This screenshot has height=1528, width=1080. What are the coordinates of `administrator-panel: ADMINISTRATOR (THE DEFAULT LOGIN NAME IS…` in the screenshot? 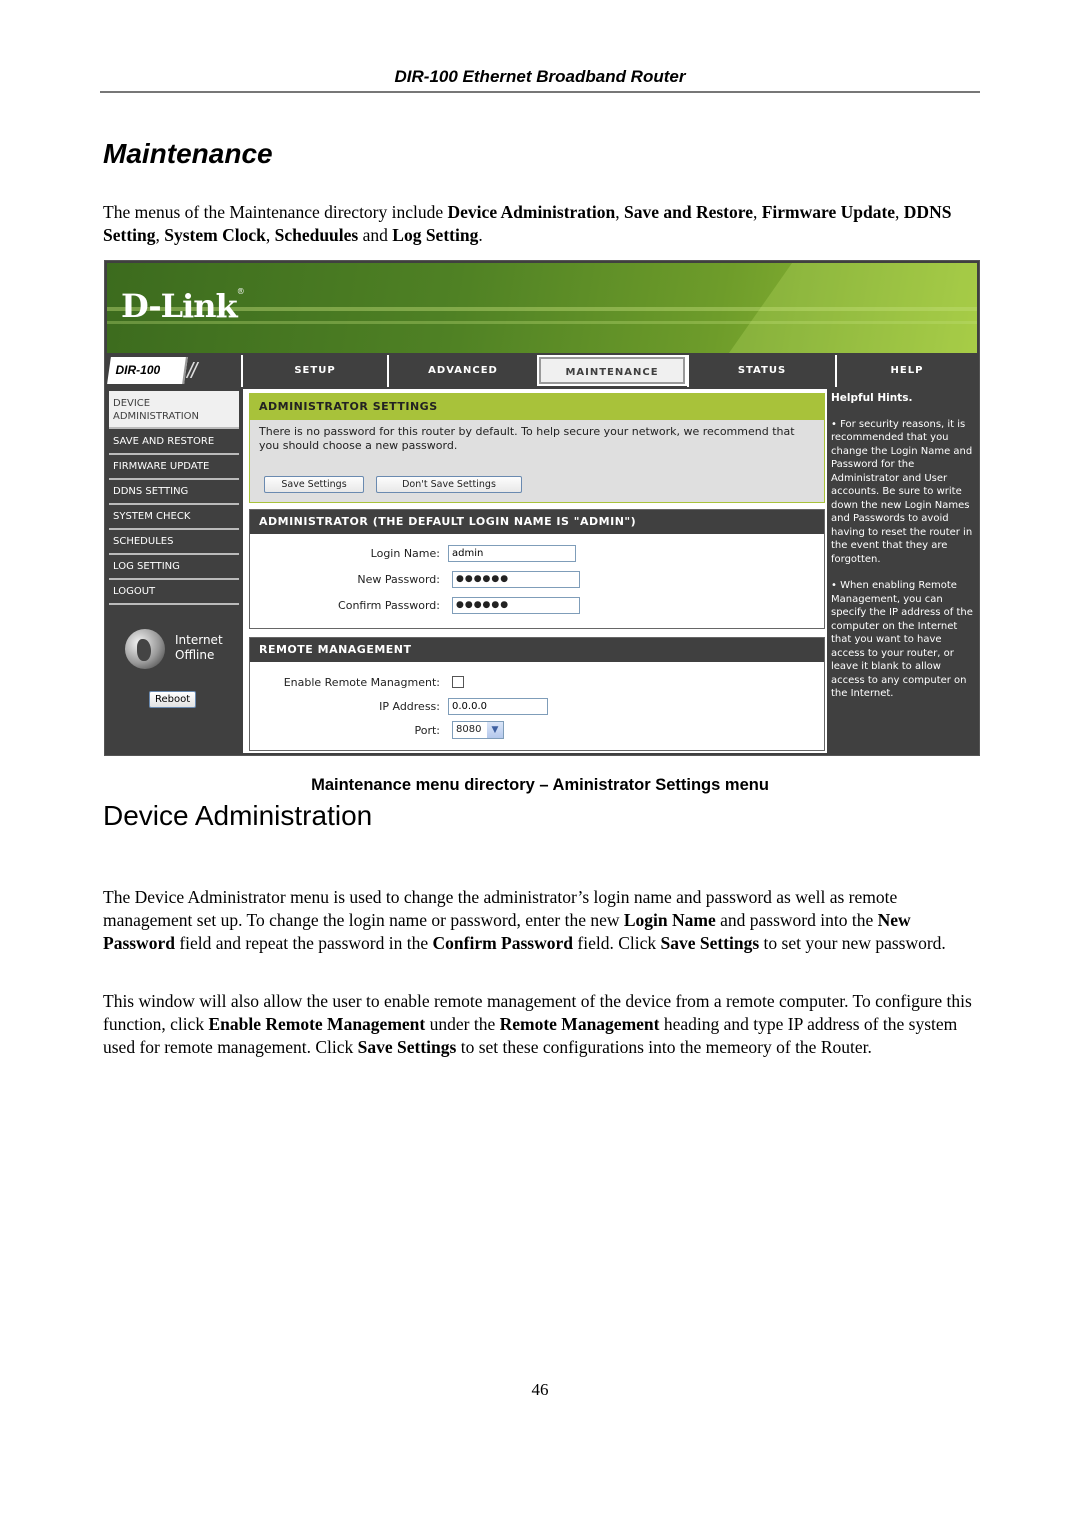 It's located at (537, 569).